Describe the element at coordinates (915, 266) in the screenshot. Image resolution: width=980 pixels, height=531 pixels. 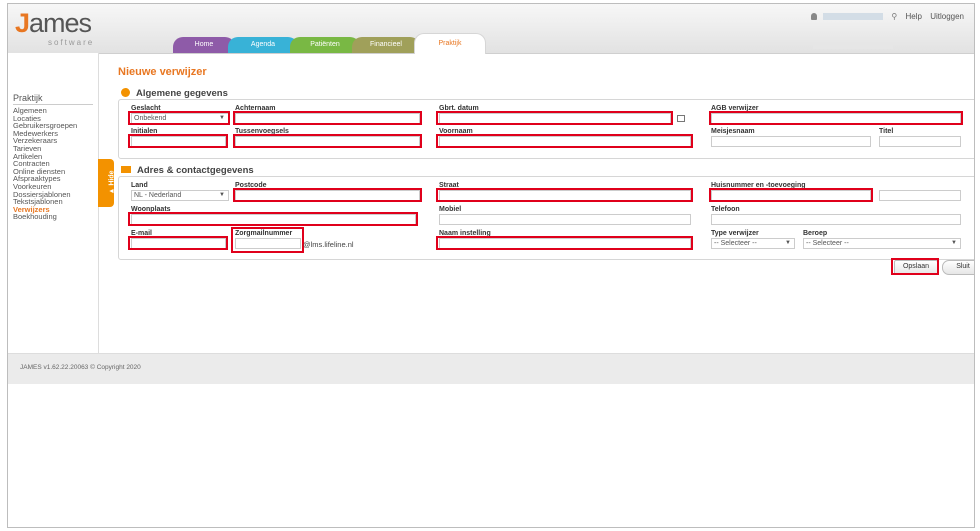
I see `highlight-save` at that location.